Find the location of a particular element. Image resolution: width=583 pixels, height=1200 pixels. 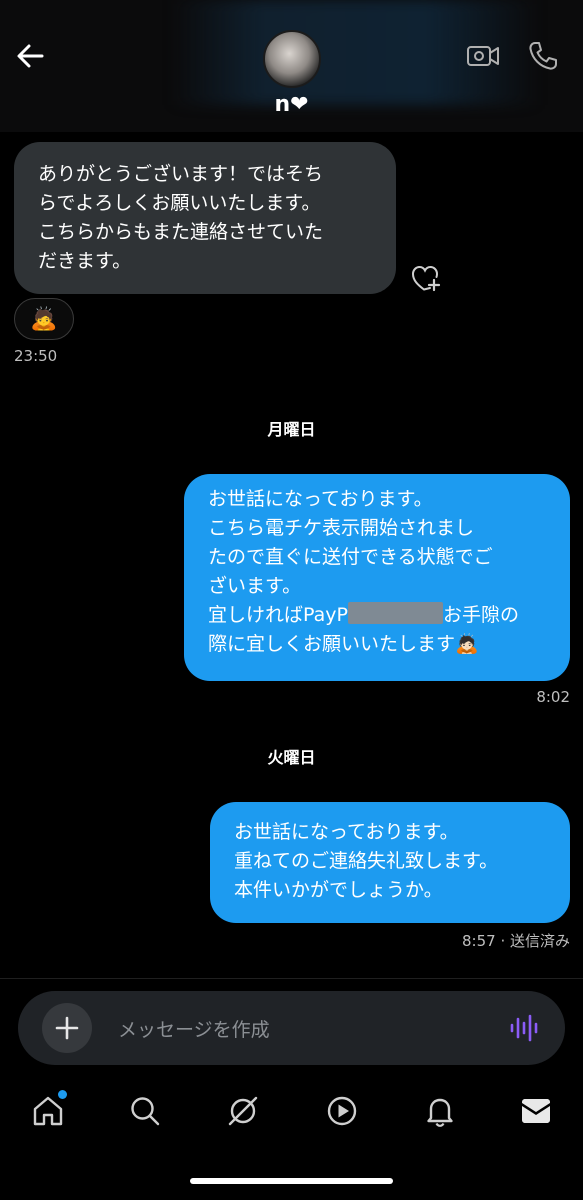

message-text: お手隙の is located at coordinates (480, 615).